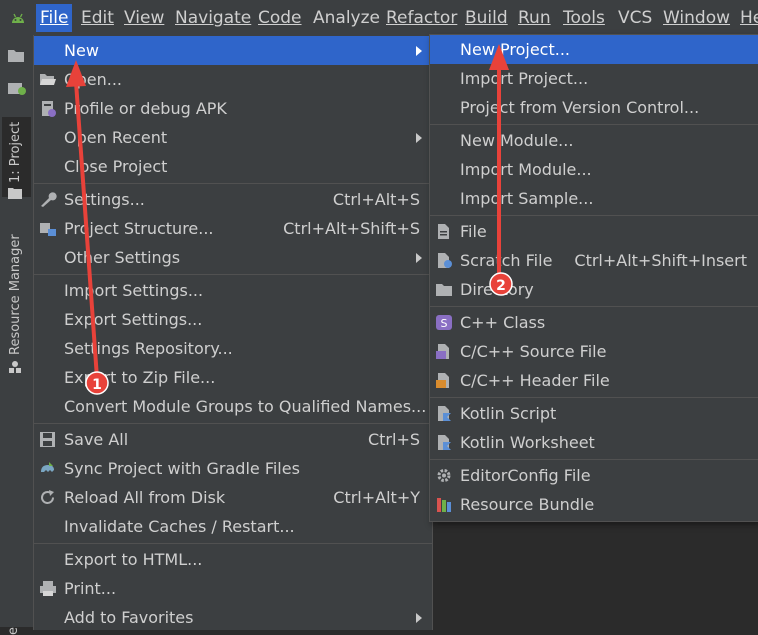  What do you see at coordinates (527, 504) in the screenshot?
I see `menu-item-label: Resource Bundle` at bounding box center [527, 504].